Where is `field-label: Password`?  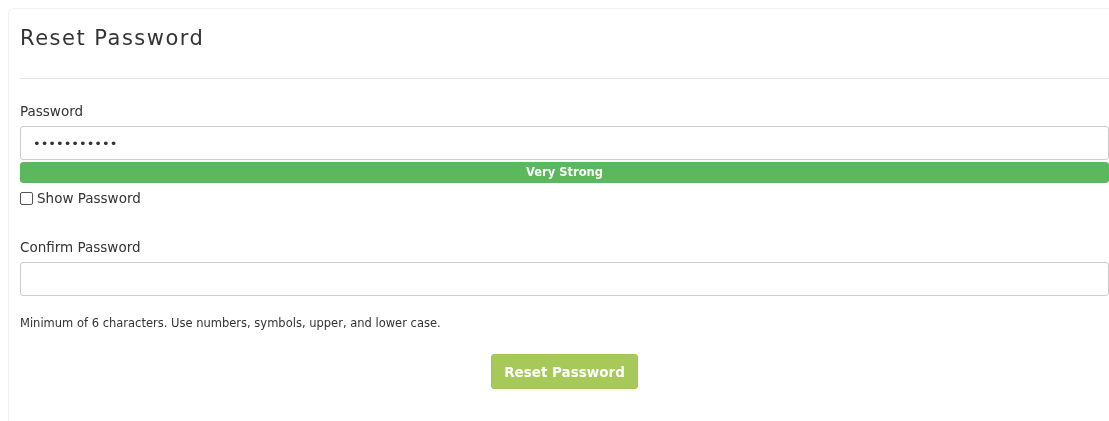
field-label: Password is located at coordinates (52, 111).